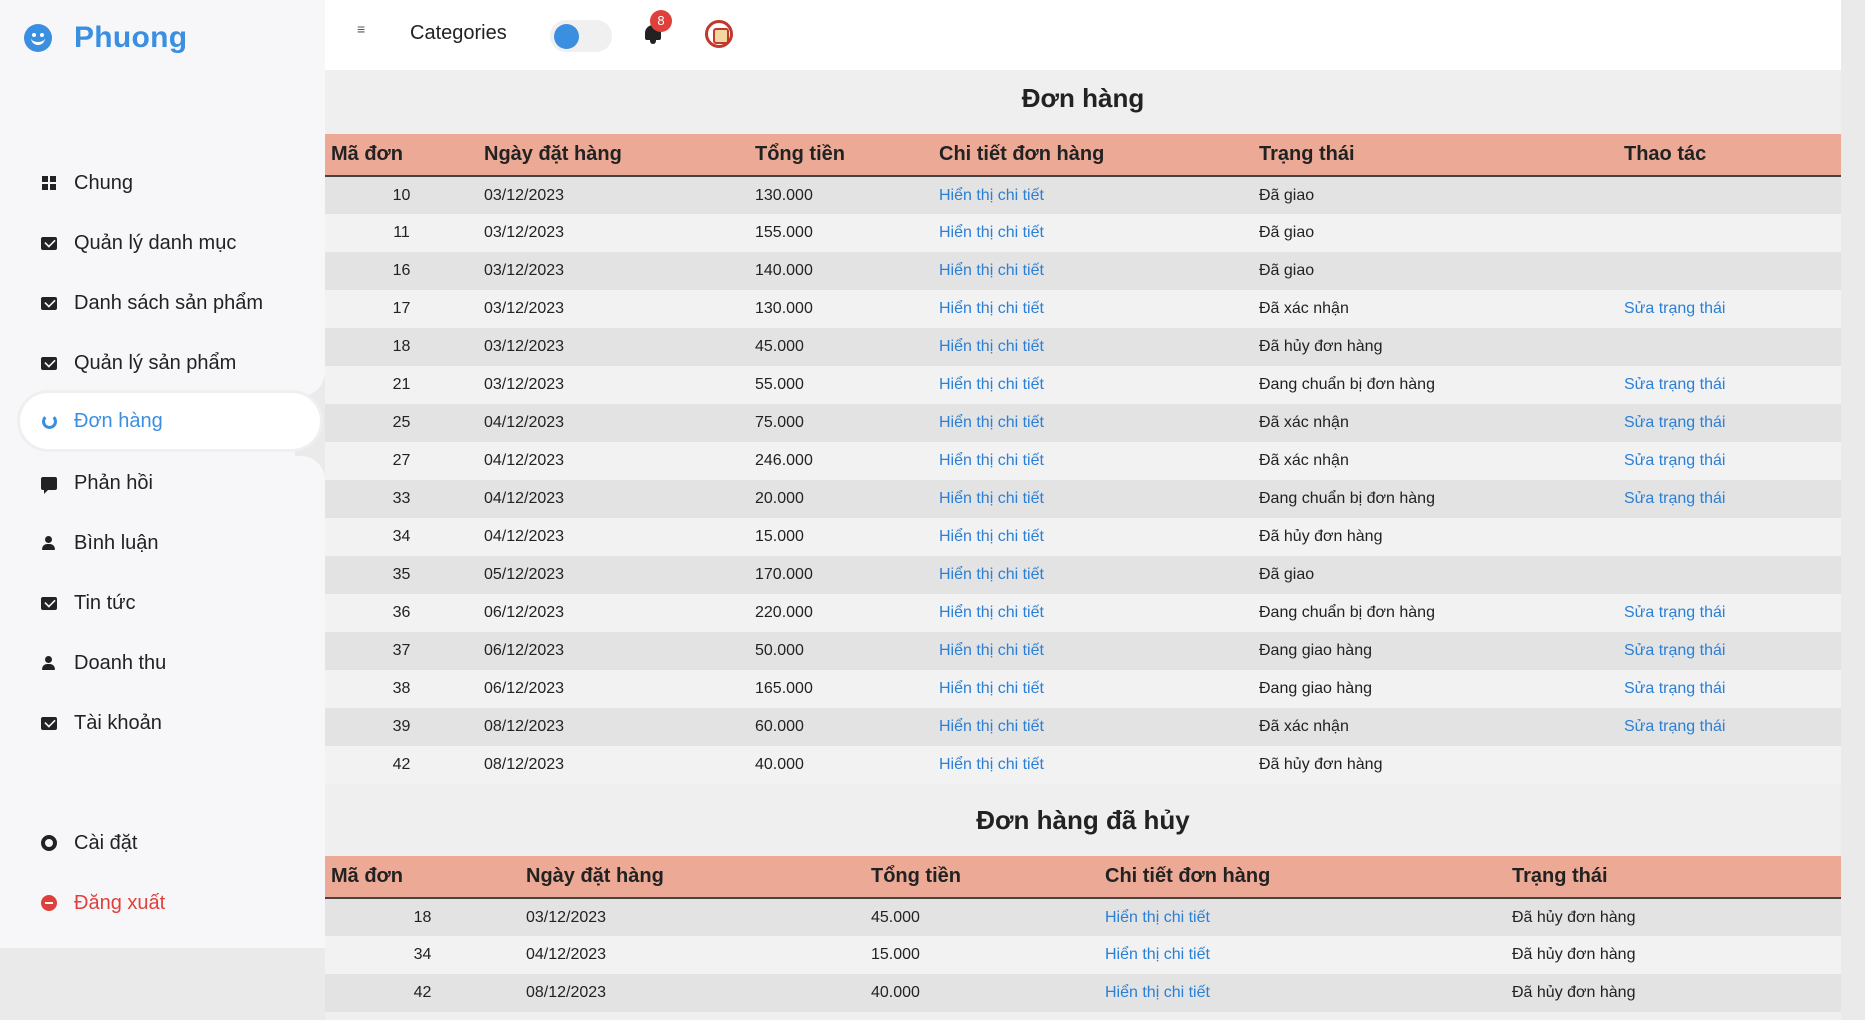 The width and height of the screenshot is (1865, 1020). Describe the element at coordinates (401, 233) in the screenshot. I see `order-id-cell: 11` at that location.